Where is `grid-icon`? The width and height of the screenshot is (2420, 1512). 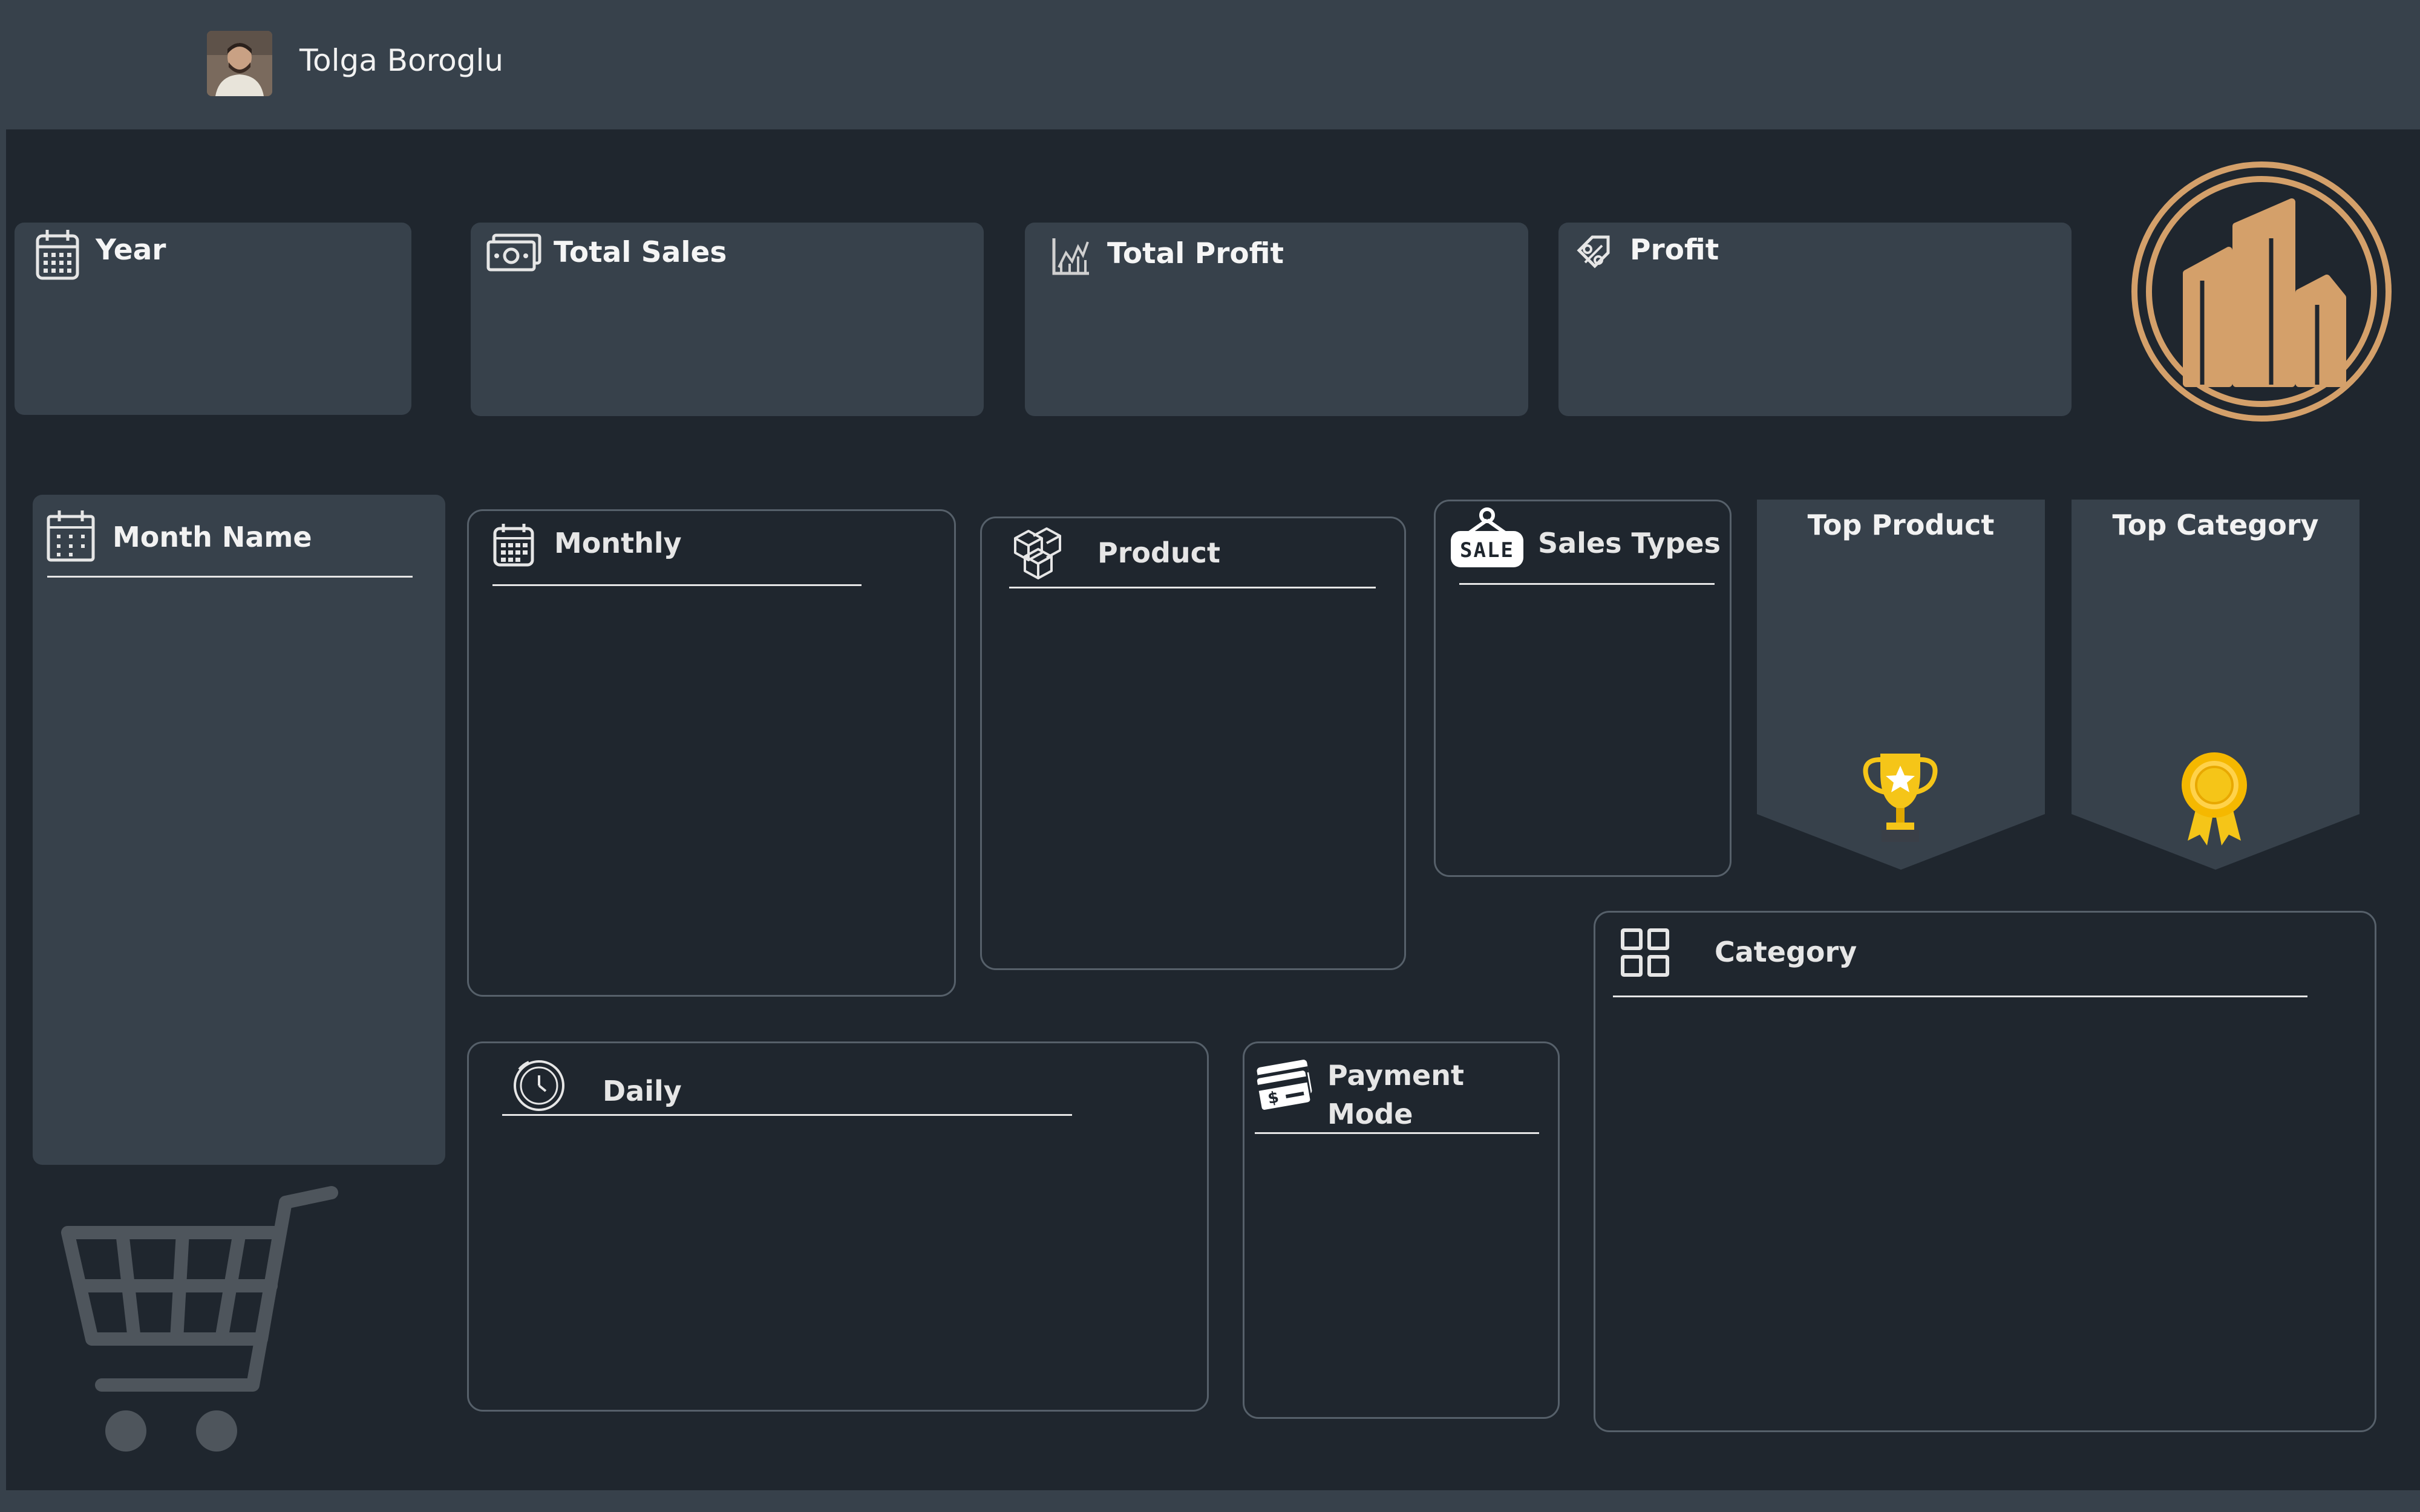 grid-icon is located at coordinates (1645, 952).